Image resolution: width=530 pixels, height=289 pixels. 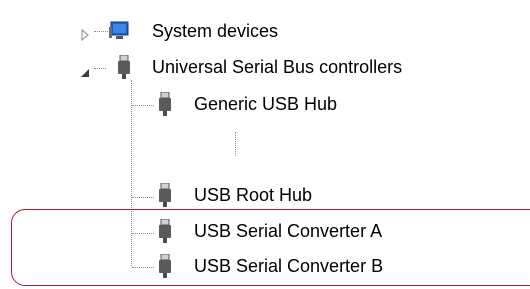 I want to click on tree-item-usb-controllers: Universal Serial Bus controllers, so click(x=241, y=67).